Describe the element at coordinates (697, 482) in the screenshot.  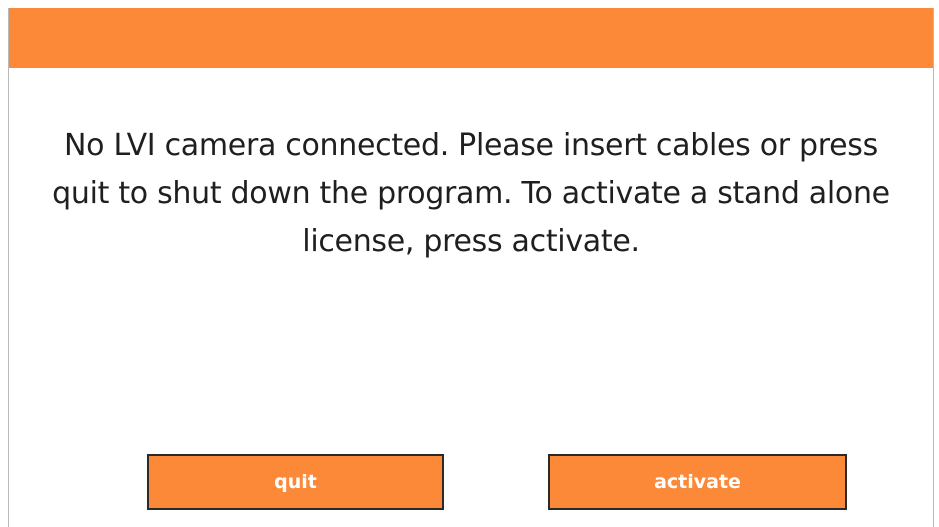
I see `activate-button: activate` at that location.